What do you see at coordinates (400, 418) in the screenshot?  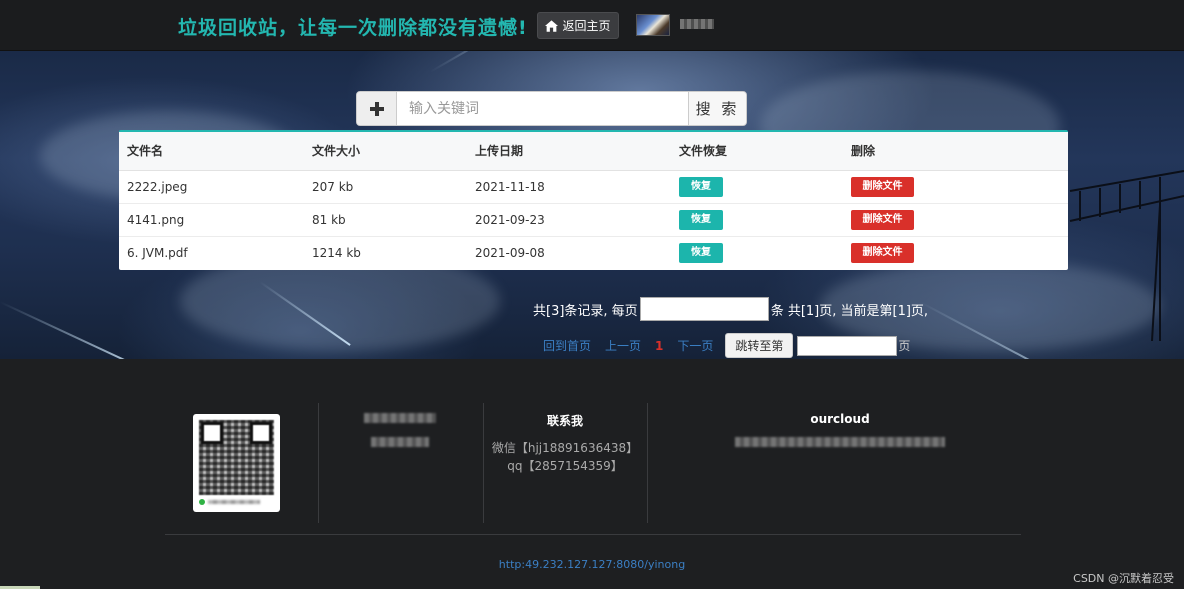 I see `about-title-redacted` at bounding box center [400, 418].